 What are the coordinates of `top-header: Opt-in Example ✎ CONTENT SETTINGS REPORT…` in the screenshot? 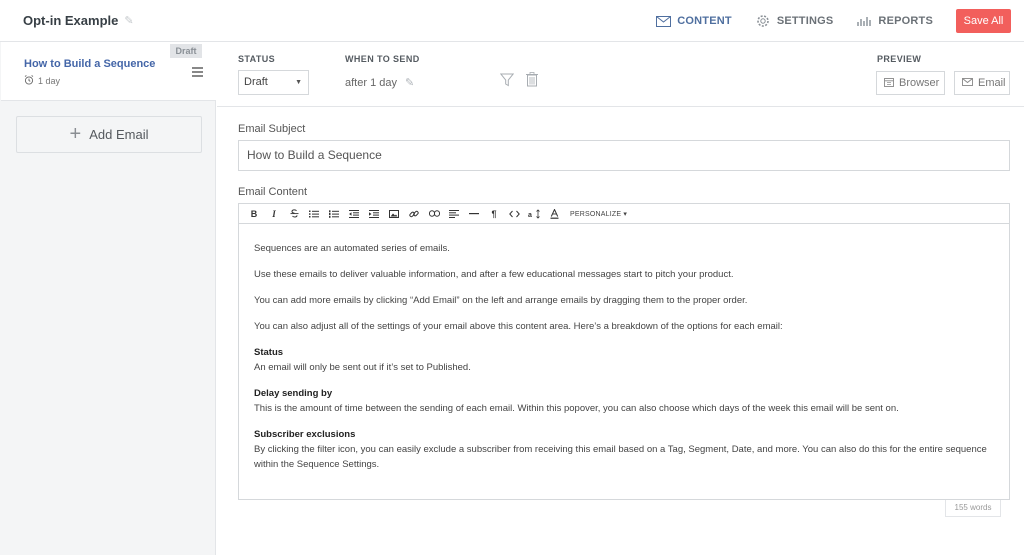 It's located at (512, 21).